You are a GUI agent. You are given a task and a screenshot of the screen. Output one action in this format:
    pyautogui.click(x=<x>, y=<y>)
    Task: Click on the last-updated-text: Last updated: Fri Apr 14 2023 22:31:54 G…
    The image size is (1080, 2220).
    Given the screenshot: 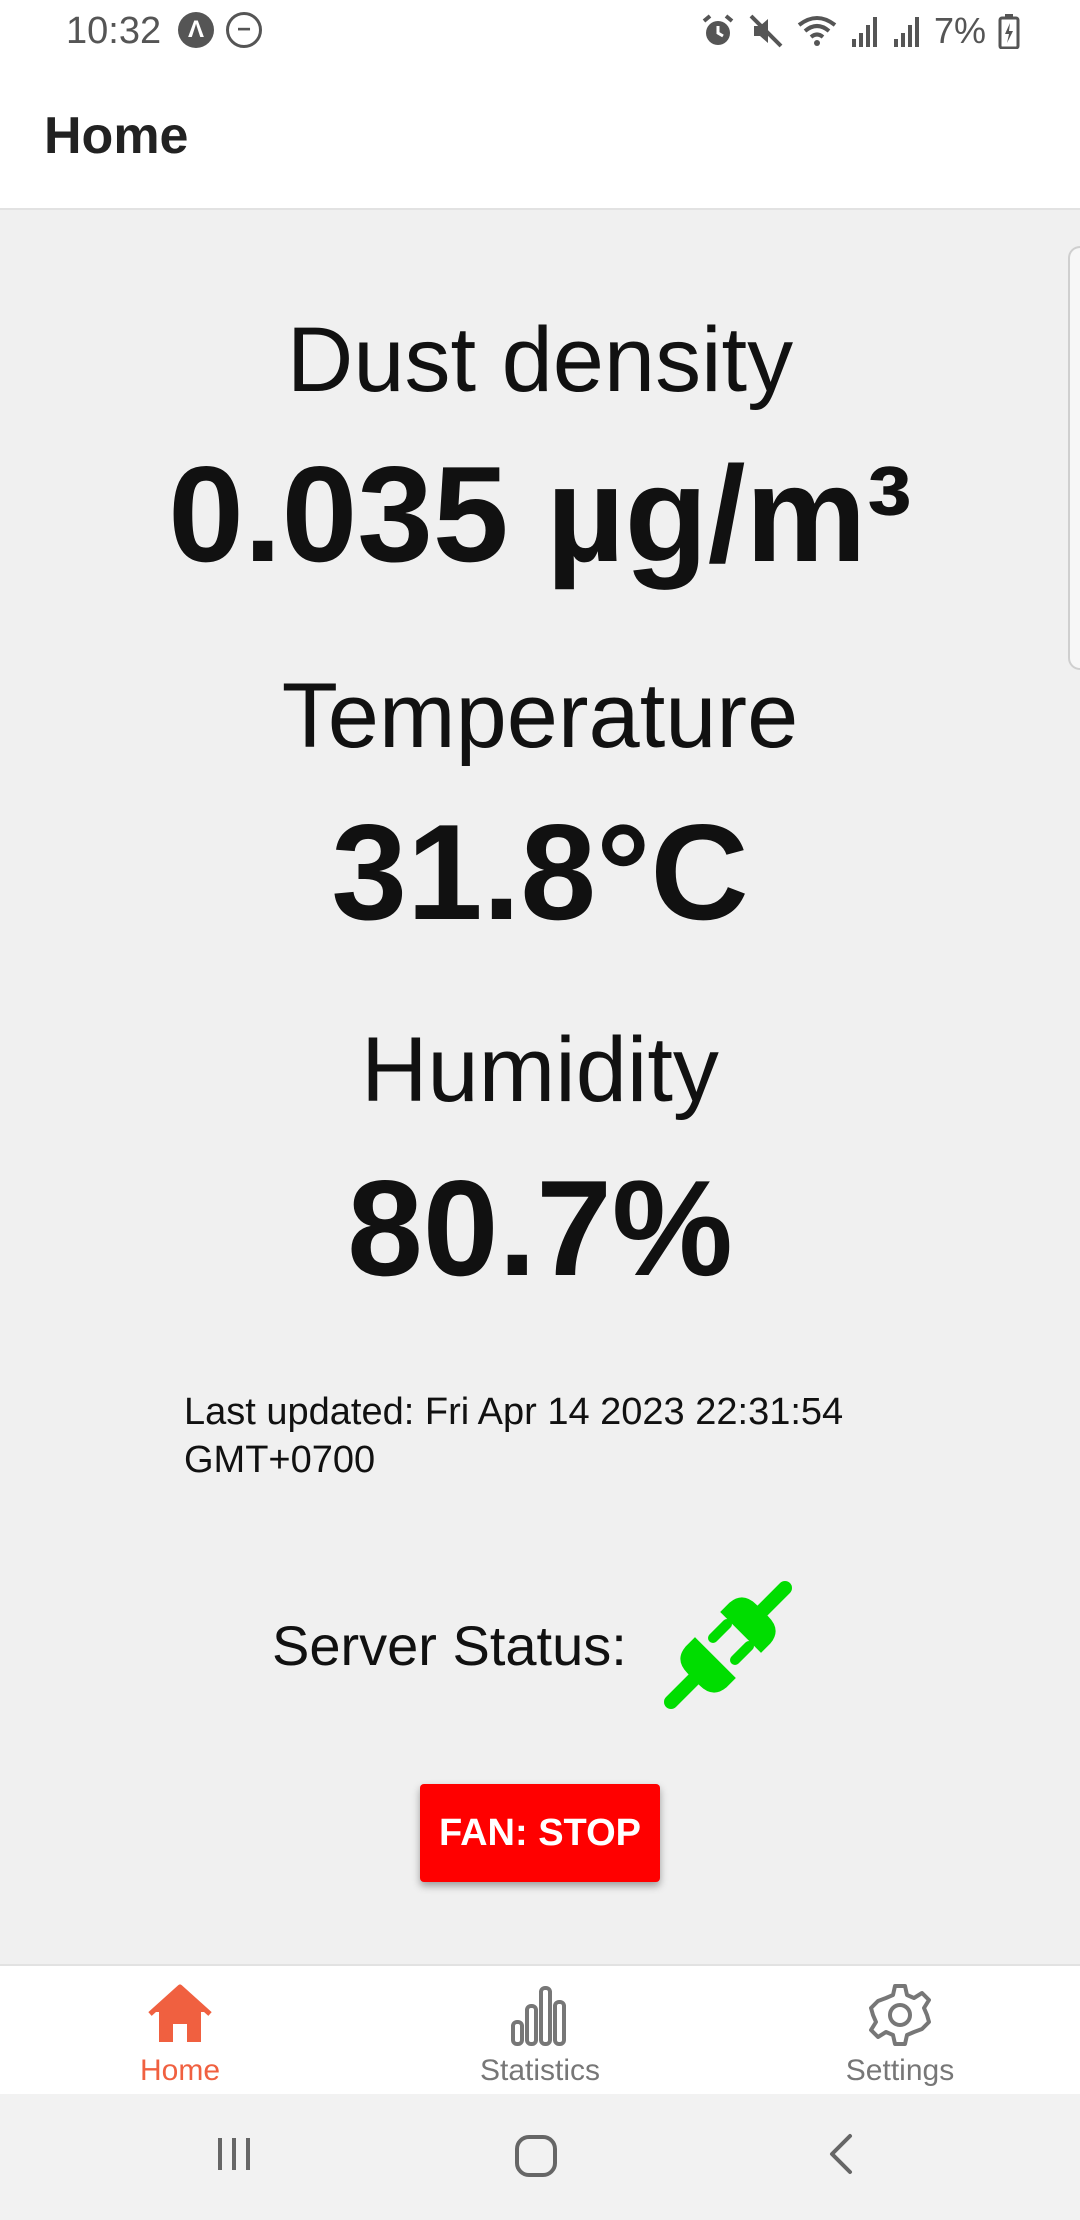 What is the action you would take?
    pyautogui.click(x=514, y=1436)
    